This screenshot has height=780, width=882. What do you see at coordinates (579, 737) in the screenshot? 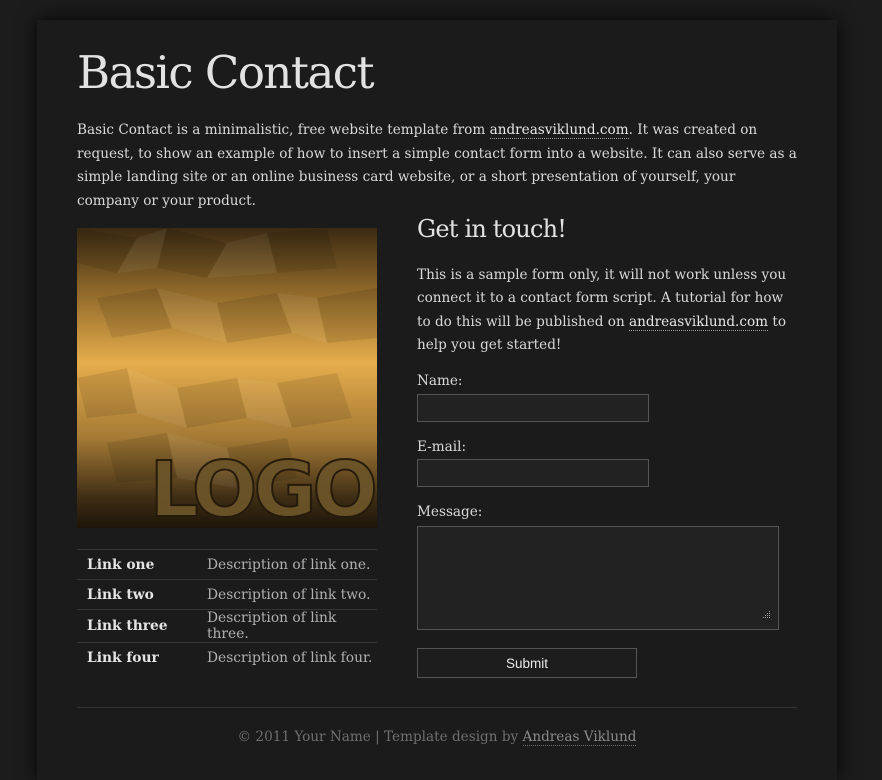
I see `footer-designer-link: Andreas Viklund` at bounding box center [579, 737].